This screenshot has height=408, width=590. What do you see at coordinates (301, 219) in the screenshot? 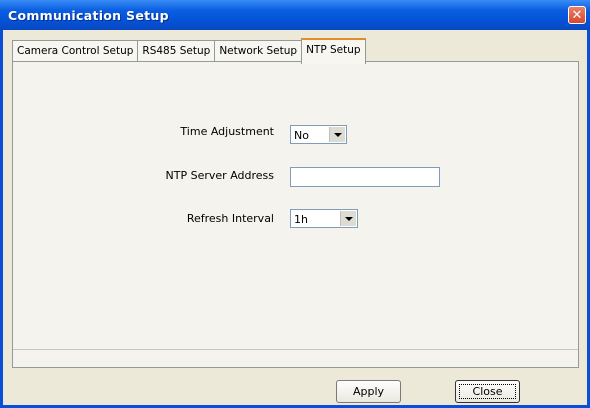
I see `refresh-interval-value: 1h` at bounding box center [301, 219].